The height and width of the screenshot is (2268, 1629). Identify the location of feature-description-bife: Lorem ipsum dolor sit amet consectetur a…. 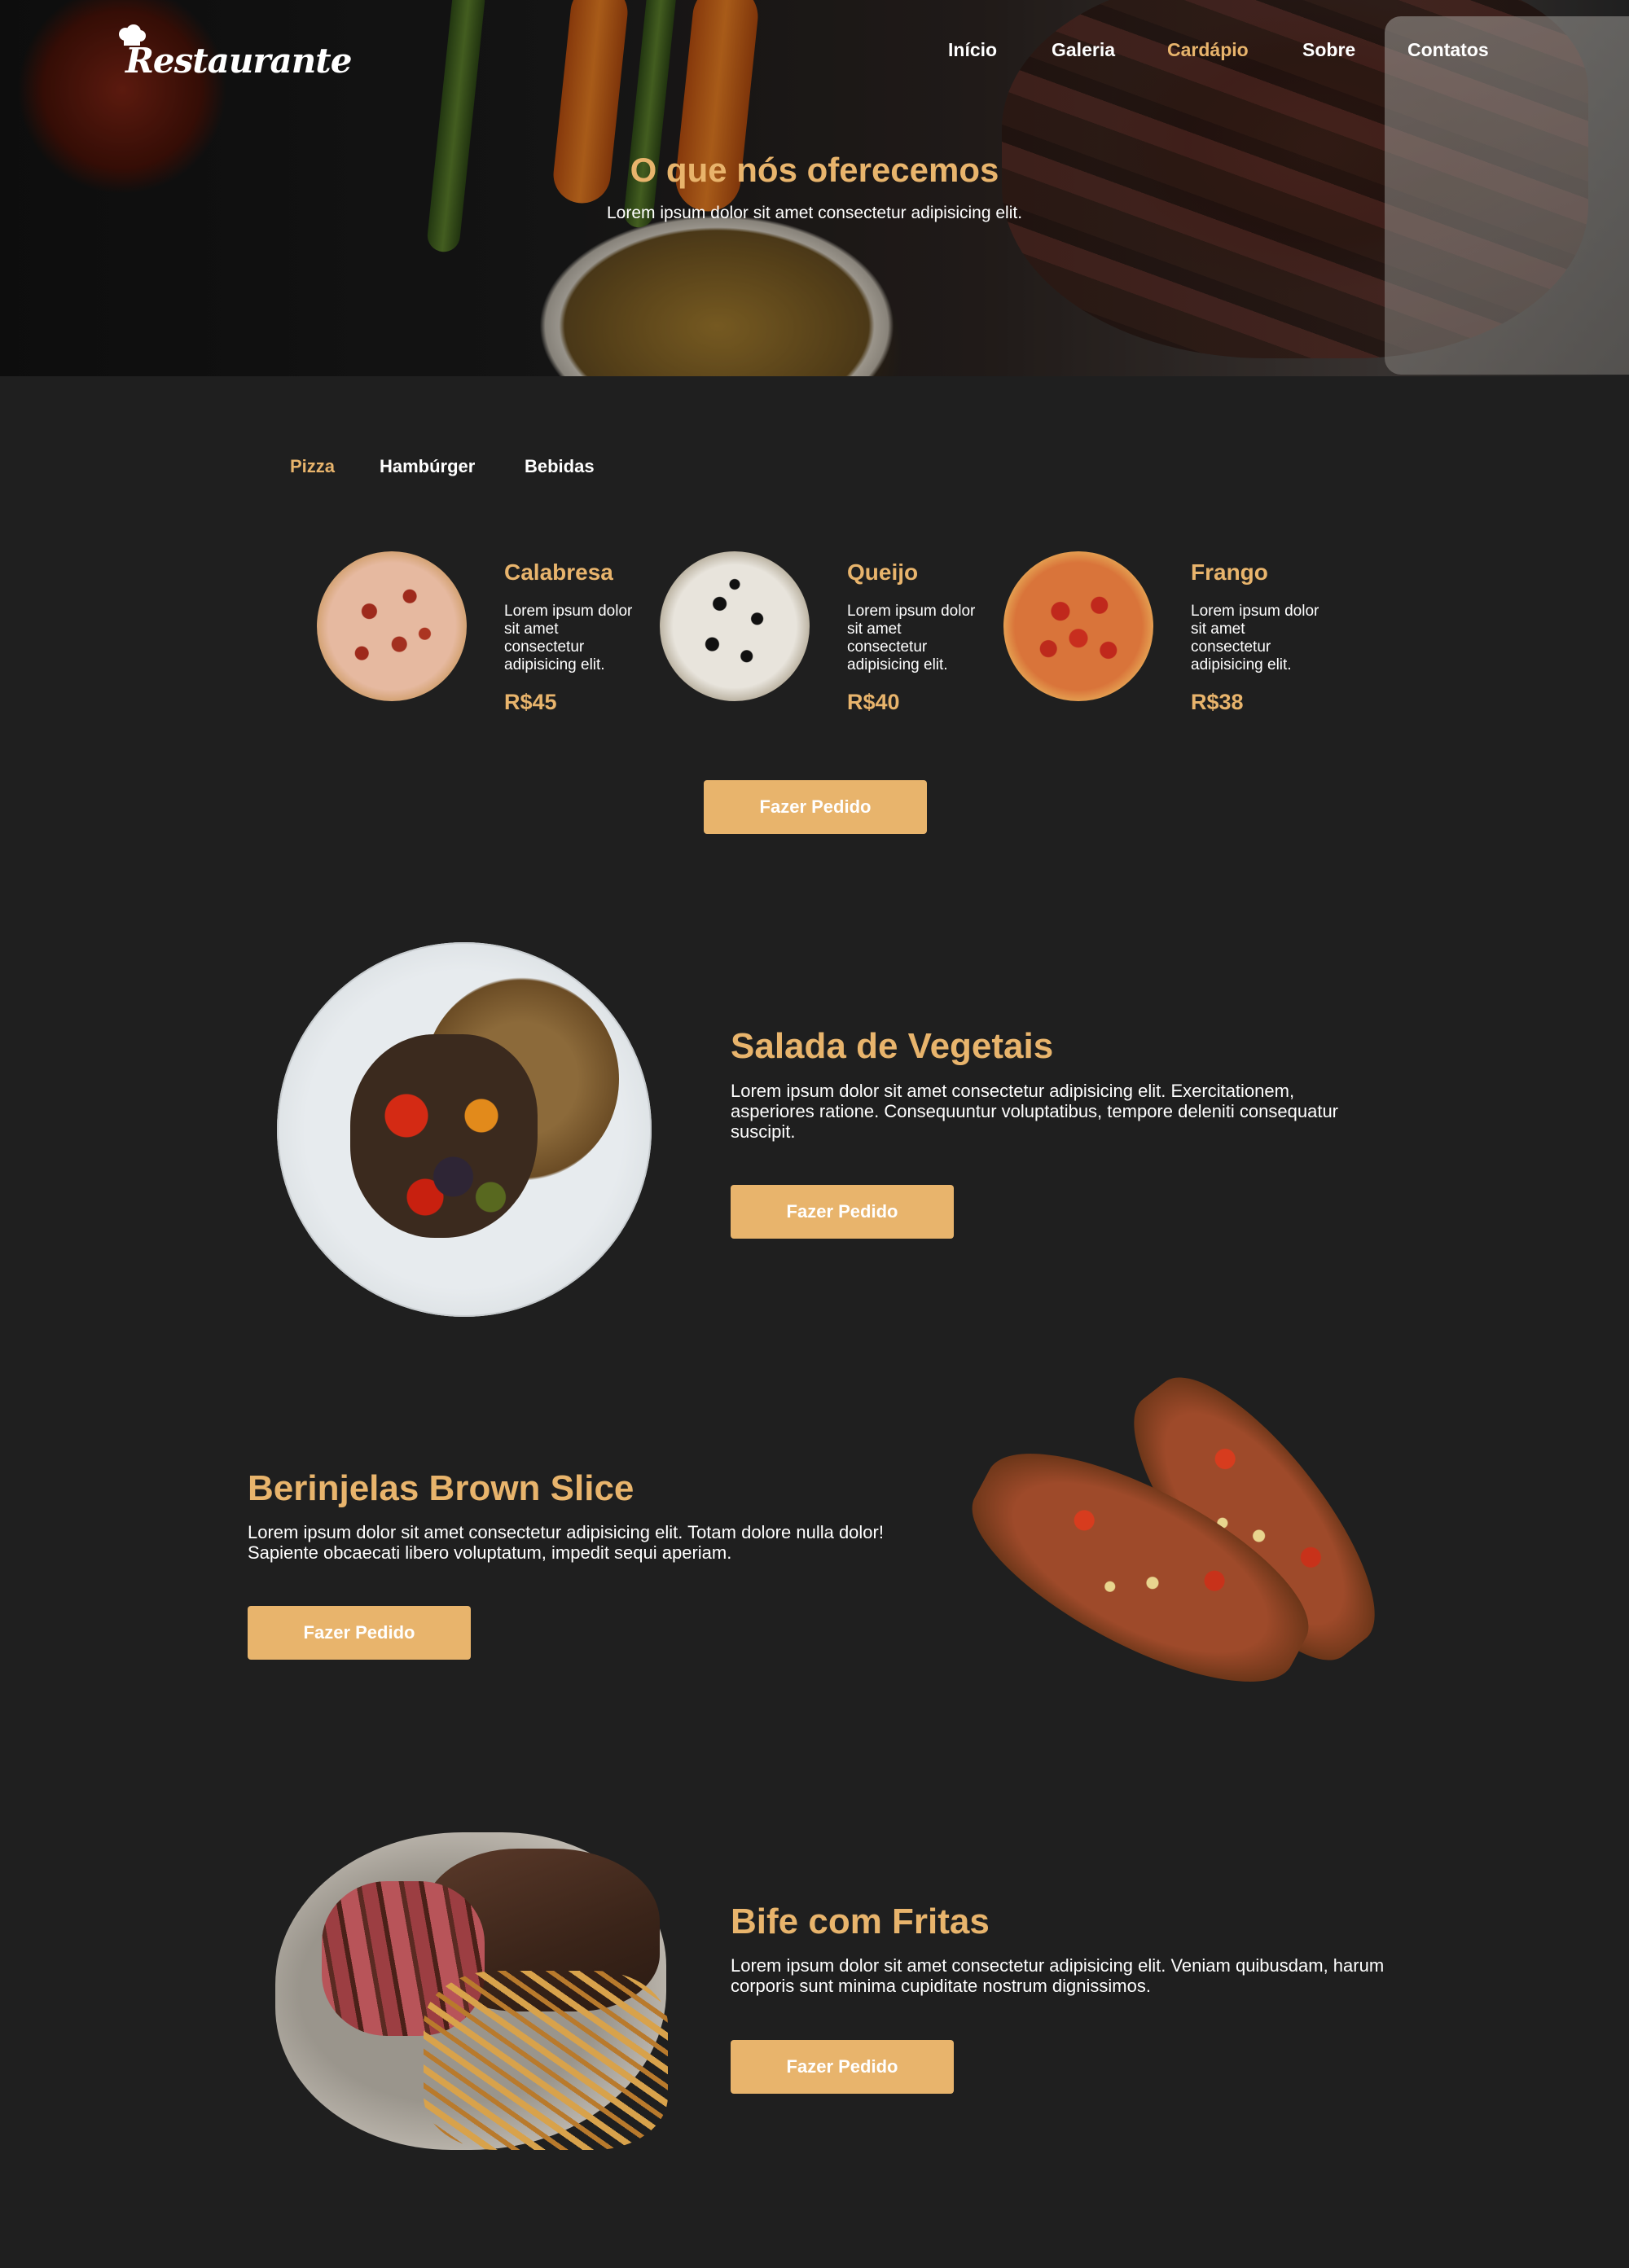
(1058, 1975).